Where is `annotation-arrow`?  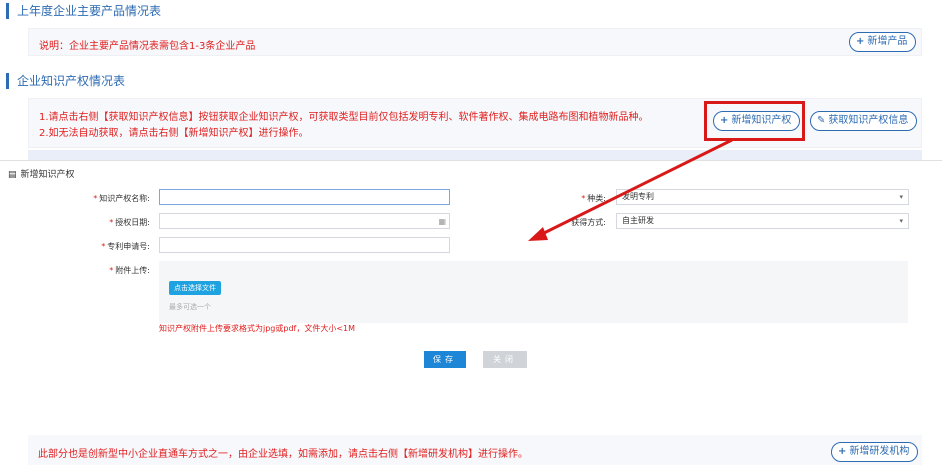 annotation-arrow is located at coordinates (630, 189).